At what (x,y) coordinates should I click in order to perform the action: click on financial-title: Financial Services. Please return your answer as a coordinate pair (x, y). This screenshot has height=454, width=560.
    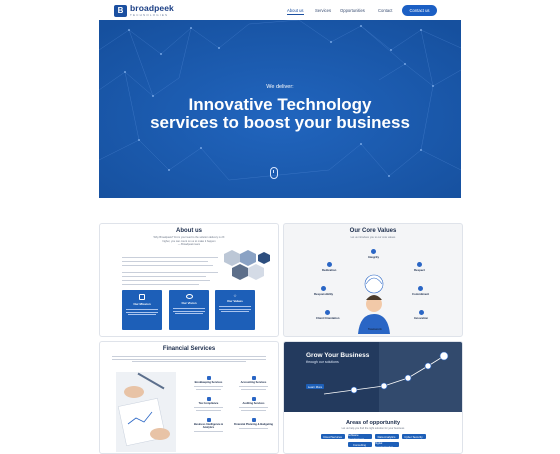
    Looking at the image, I should click on (189, 349).